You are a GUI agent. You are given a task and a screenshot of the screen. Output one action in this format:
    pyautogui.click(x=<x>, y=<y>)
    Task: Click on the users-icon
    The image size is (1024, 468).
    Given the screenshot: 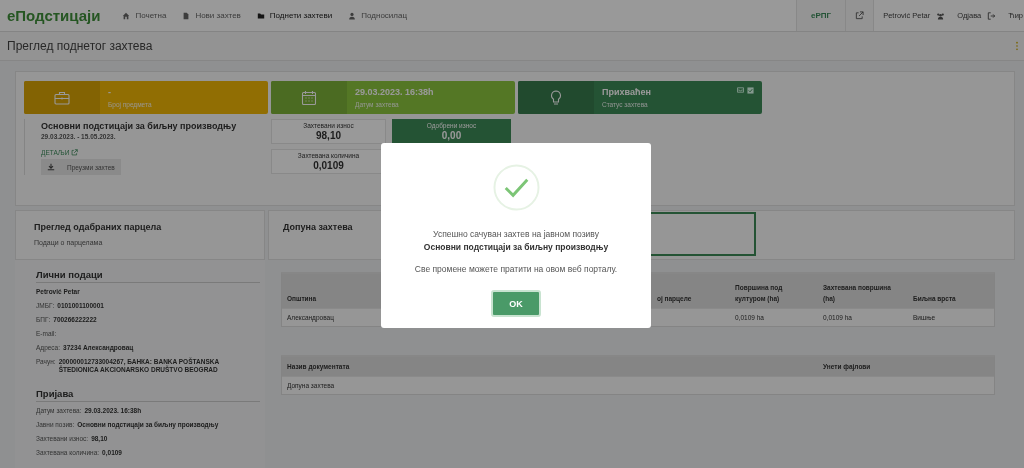 What is the action you would take?
    pyautogui.click(x=941, y=15)
    